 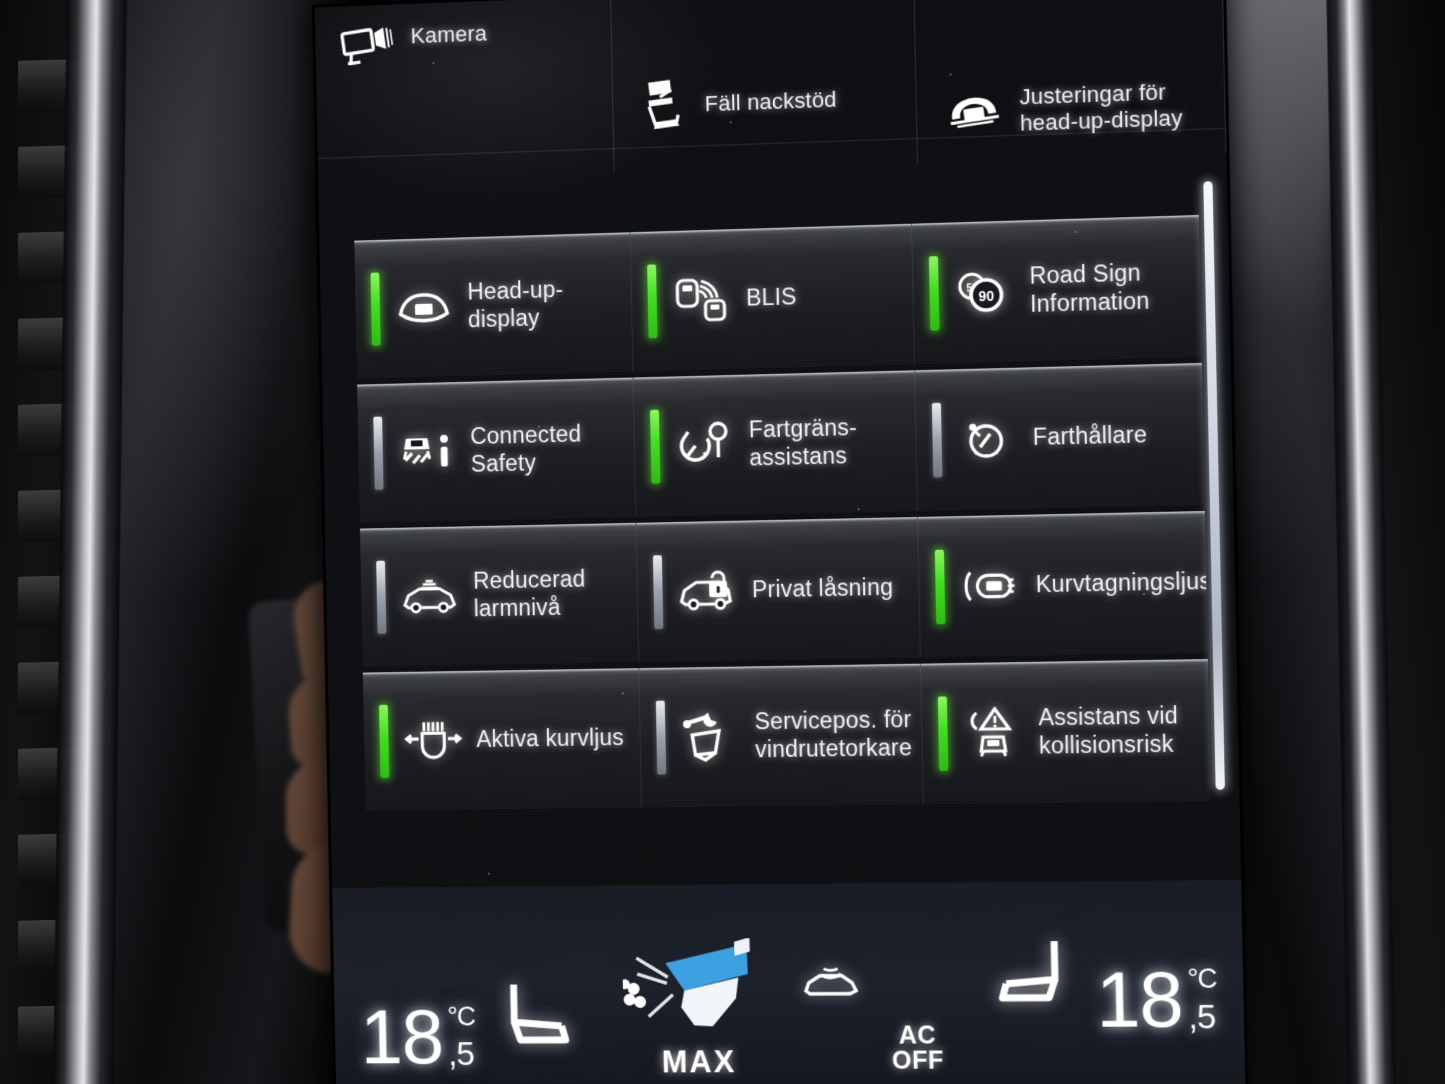 I want to click on airflow-control: MAX, so click(x=696, y=1008).